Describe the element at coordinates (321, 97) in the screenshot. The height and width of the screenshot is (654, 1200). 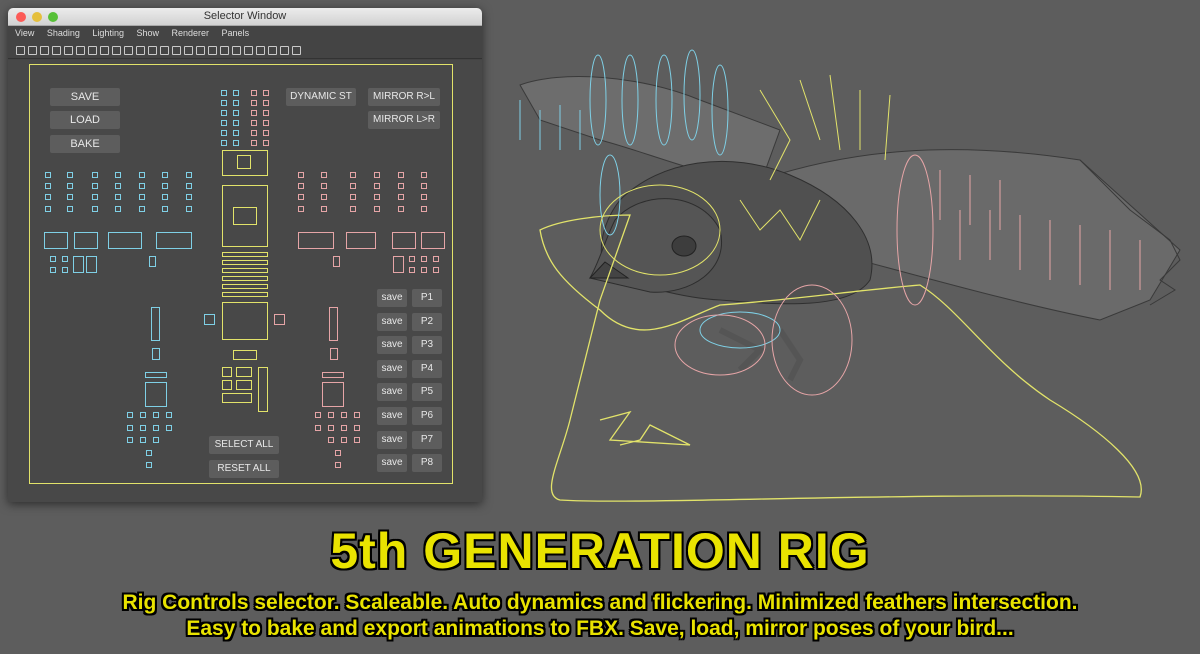
I see `dynamic-st-button: DYNAMIC ST` at that location.